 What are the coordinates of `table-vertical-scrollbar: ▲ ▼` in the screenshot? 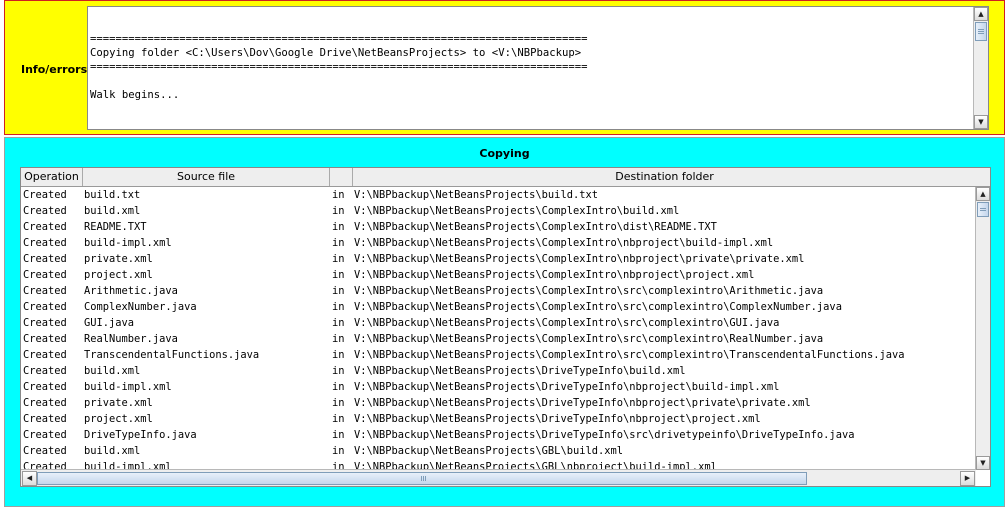 It's located at (982, 328).